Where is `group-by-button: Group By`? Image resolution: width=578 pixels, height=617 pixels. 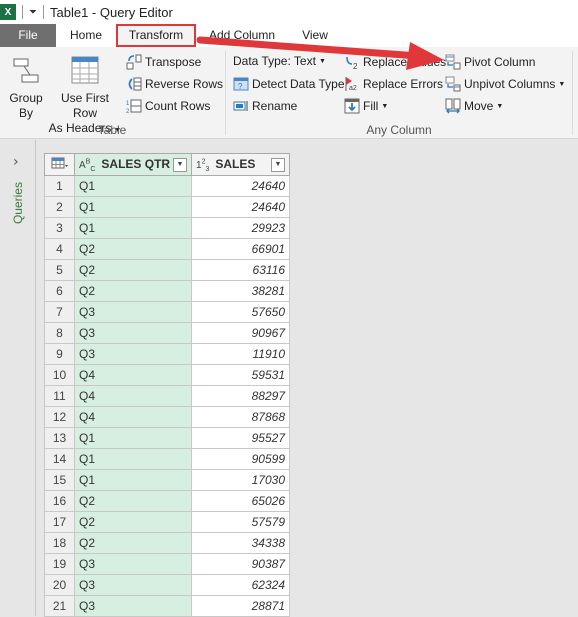
group-by-button: Group By is located at coordinates (26, 88).